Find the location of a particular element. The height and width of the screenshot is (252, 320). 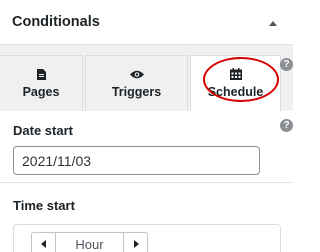

page-icon is located at coordinates (41, 74).